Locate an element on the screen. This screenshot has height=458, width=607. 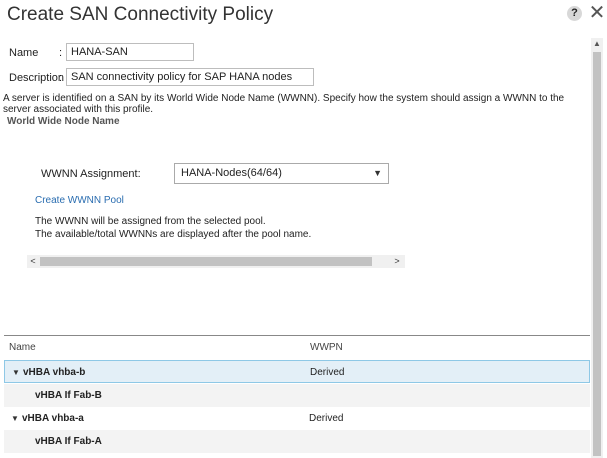
name-colon: : is located at coordinates (61, 53).